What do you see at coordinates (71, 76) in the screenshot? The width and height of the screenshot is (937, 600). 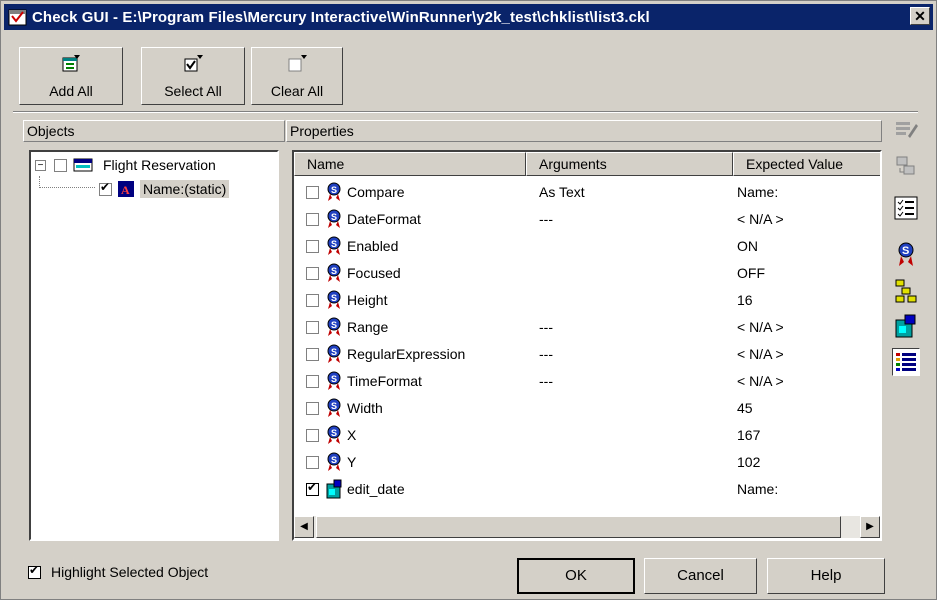 I see `add-all-button: Add All` at bounding box center [71, 76].